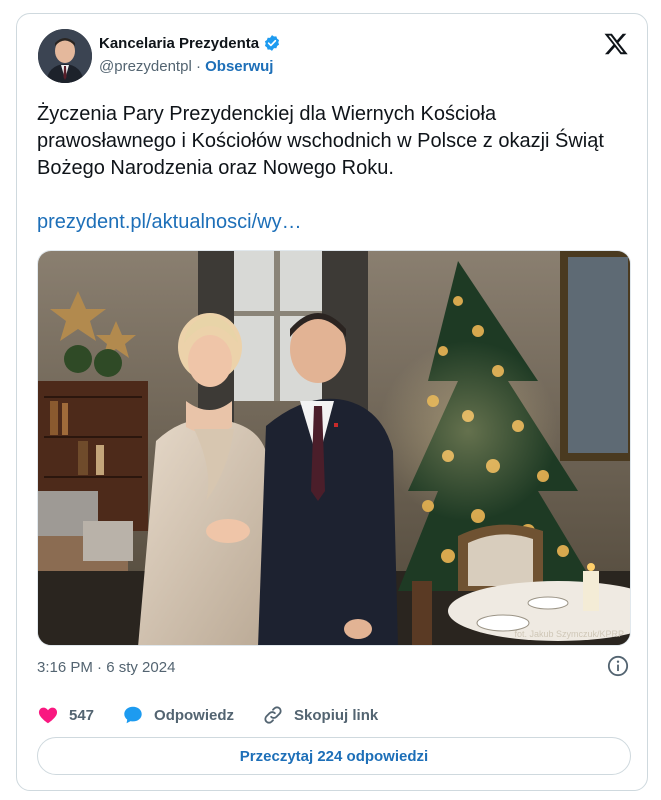  I want to click on heart-icon, so click(48, 715).